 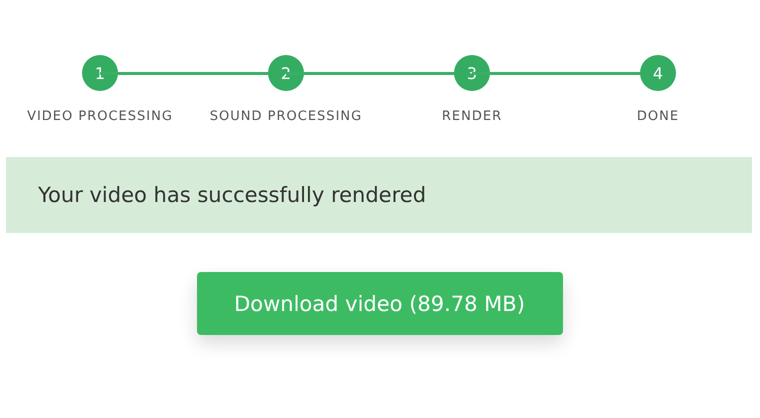 What do you see at coordinates (379, 303) in the screenshot?
I see `download-button: Download video (89.78 MB)` at bounding box center [379, 303].